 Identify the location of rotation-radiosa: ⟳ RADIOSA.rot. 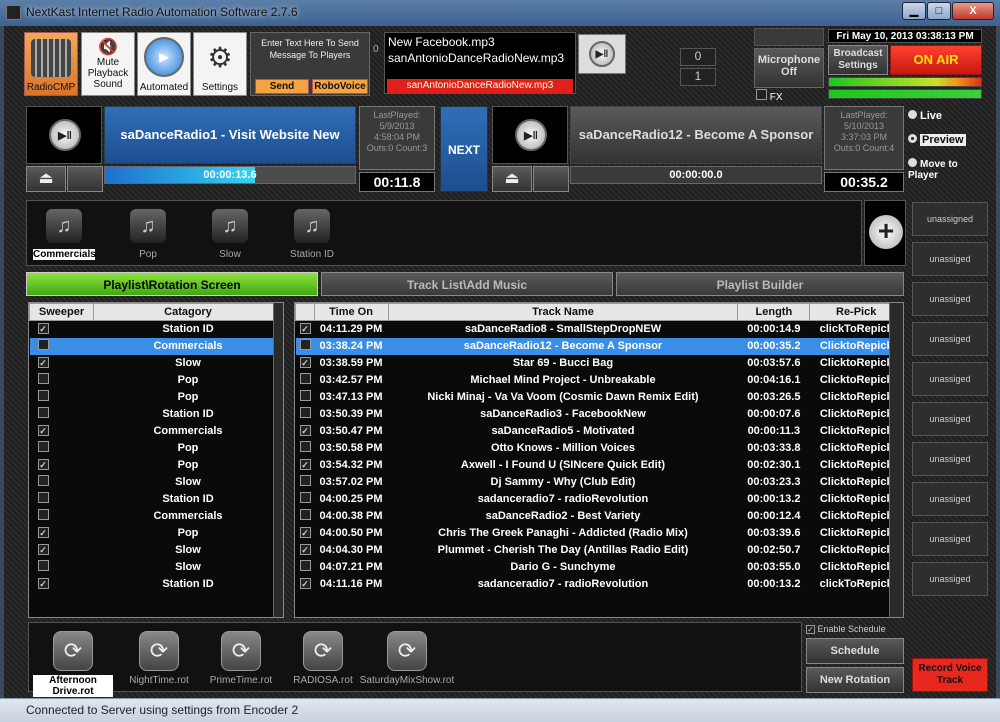
(323, 661).